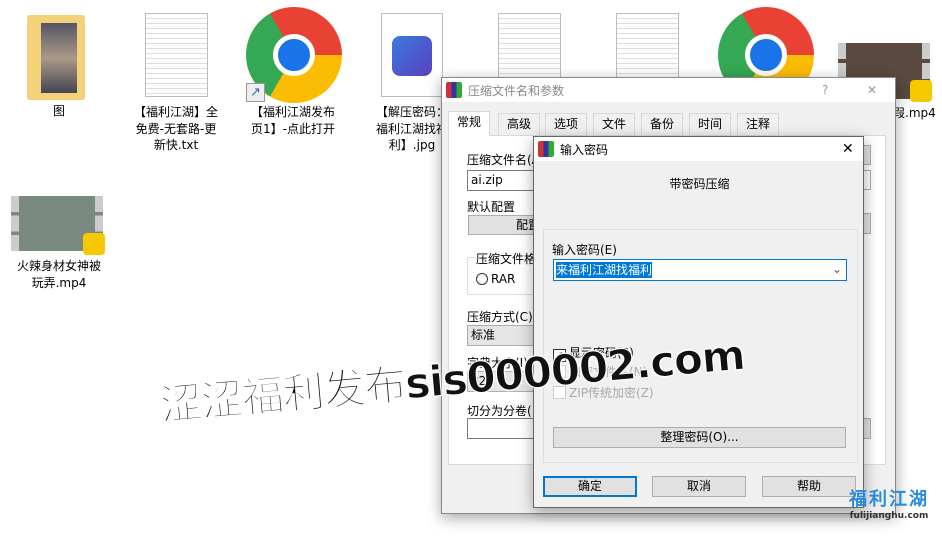 The width and height of the screenshot is (942, 537). Describe the element at coordinates (516, 90) in the screenshot. I see `dialog-title: 压缩文件名和参数` at that location.